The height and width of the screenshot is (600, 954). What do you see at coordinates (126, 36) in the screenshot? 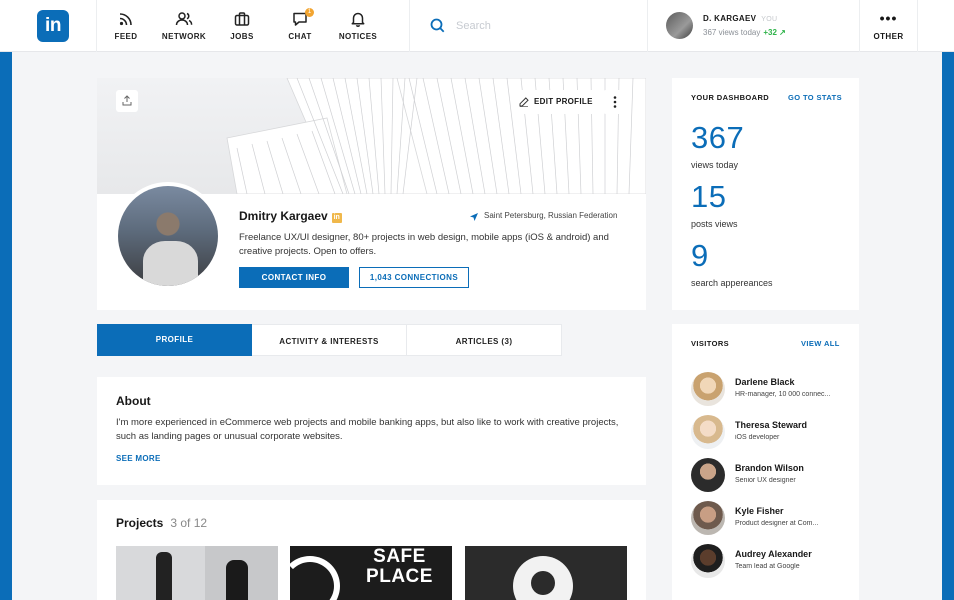
I see `nav-label-feed: FEED` at bounding box center [126, 36].